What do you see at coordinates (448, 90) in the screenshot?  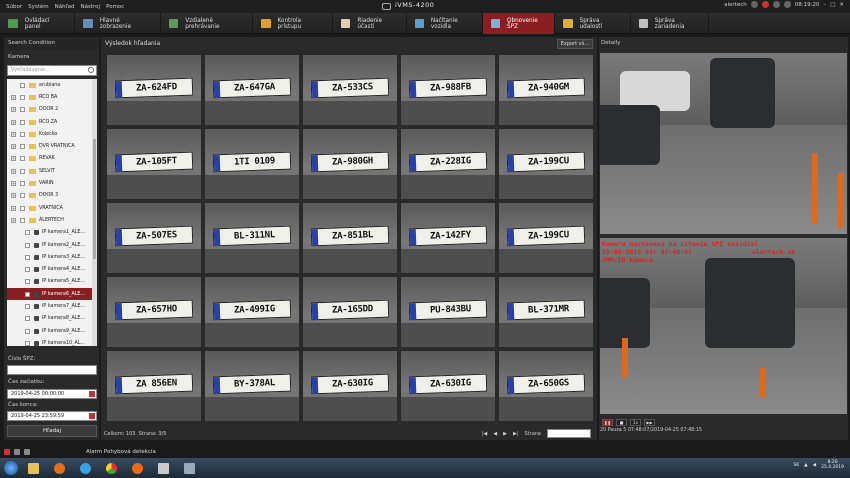 I see `result-thumbnail: ZA-988FB` at bounding box center [448, 90].